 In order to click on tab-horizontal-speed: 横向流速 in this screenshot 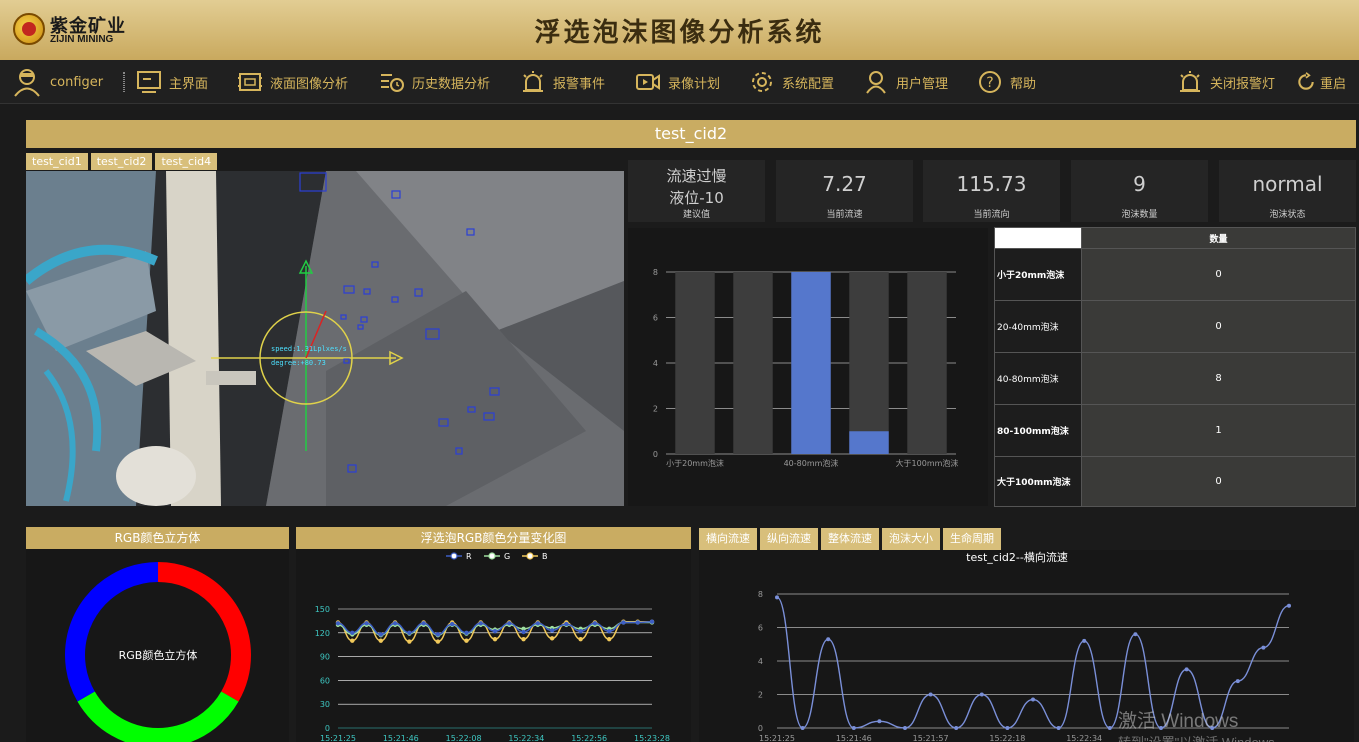, I will do `click(728, 539)`.